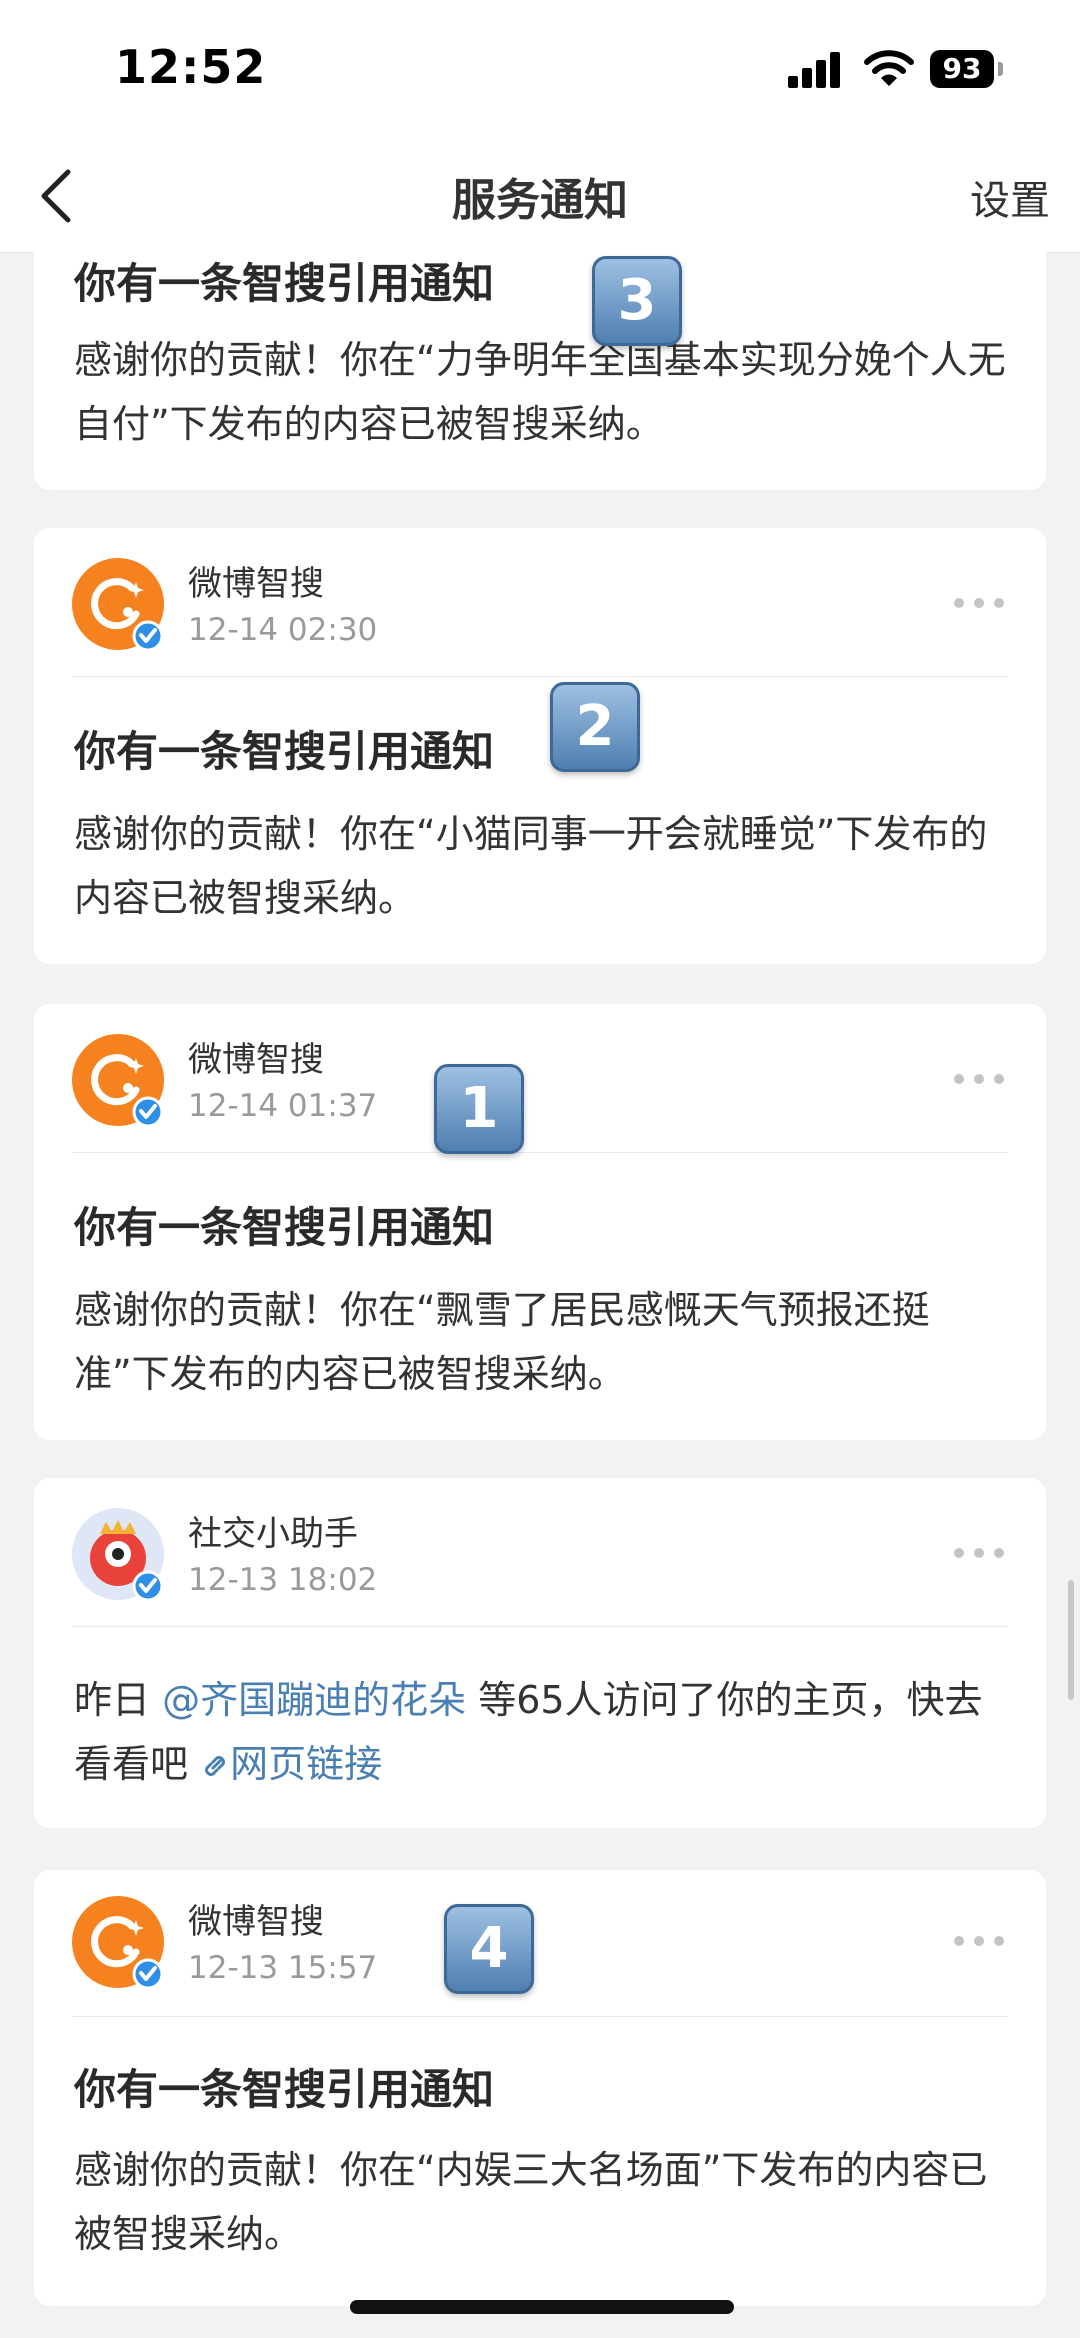 The image size is (1080, 2338). I want to click on notification-body: 感谢你的贡献！你在“内娱三大名场面”下发布的内容已被智搜采纳。, so click(531, 2202).